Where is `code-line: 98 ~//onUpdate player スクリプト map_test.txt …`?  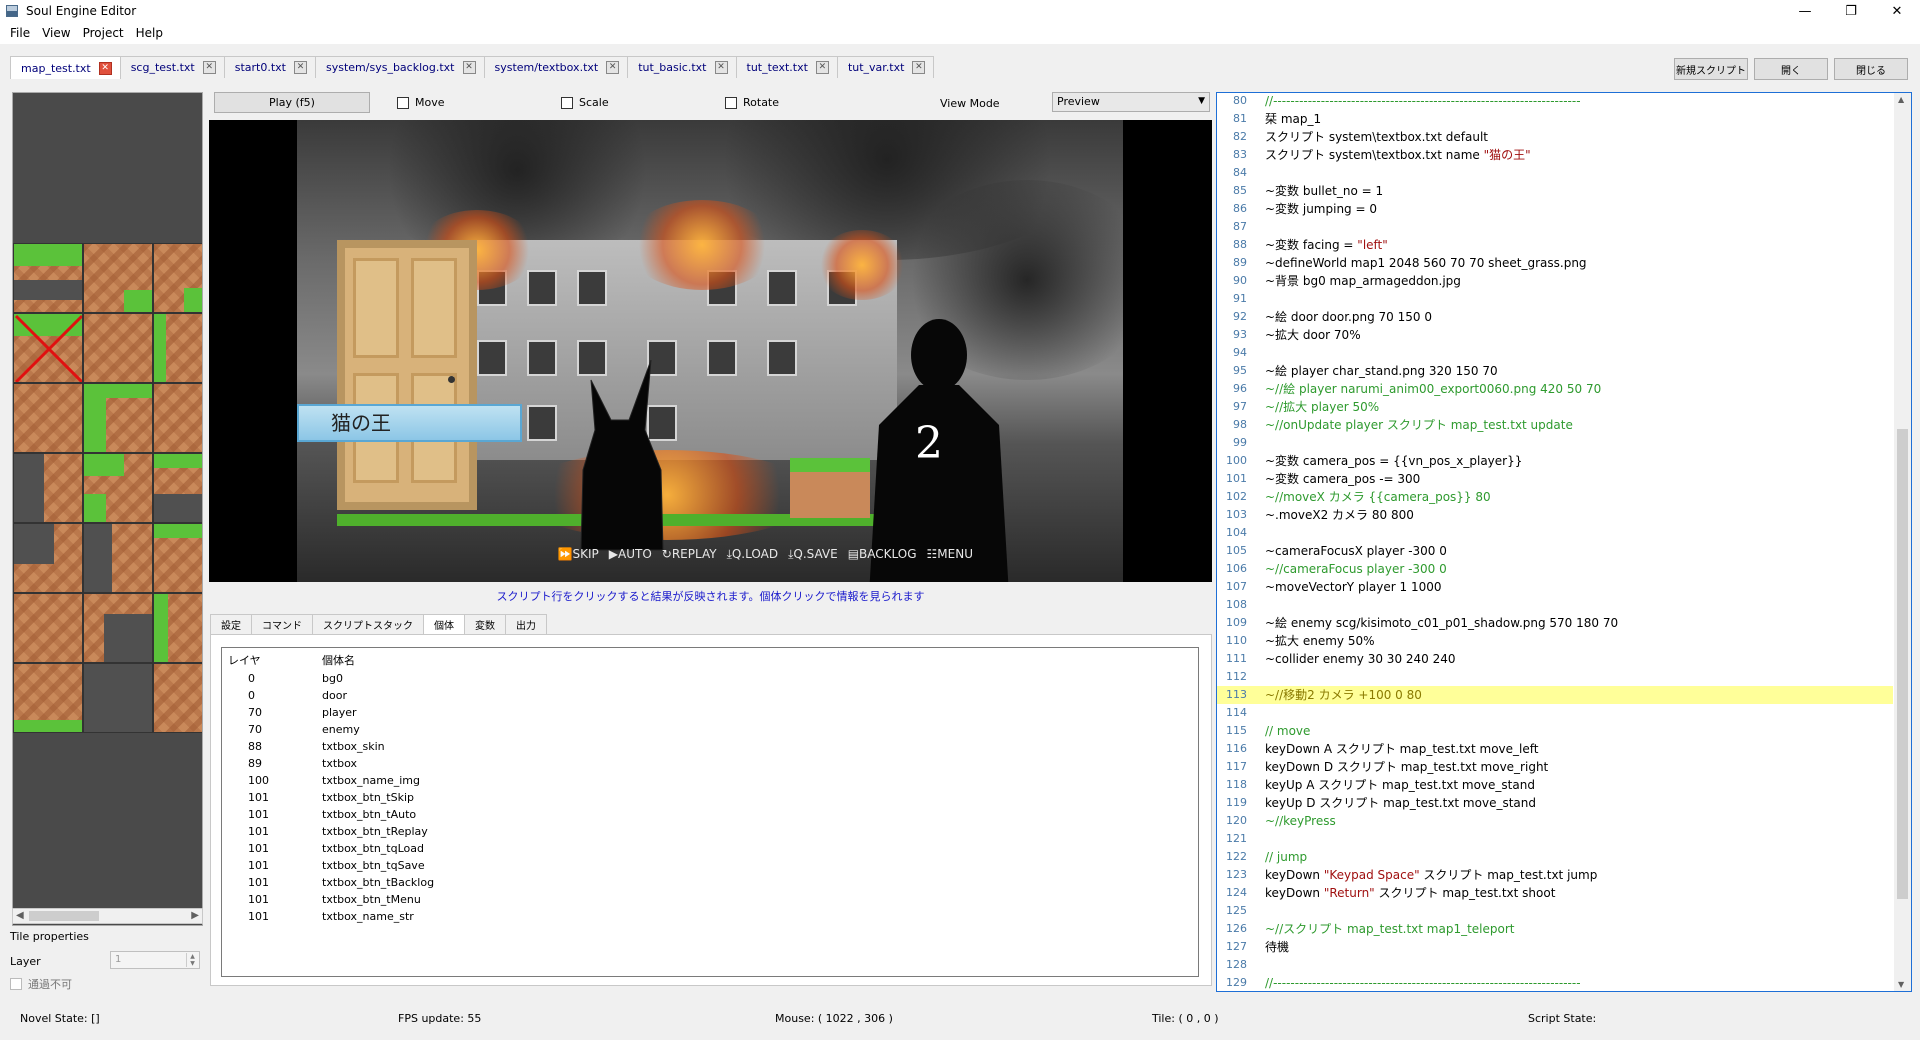
code-line: 98 ~//onUpdate player スクリプト map_test.txt … is located at coordinates (1555, 425).